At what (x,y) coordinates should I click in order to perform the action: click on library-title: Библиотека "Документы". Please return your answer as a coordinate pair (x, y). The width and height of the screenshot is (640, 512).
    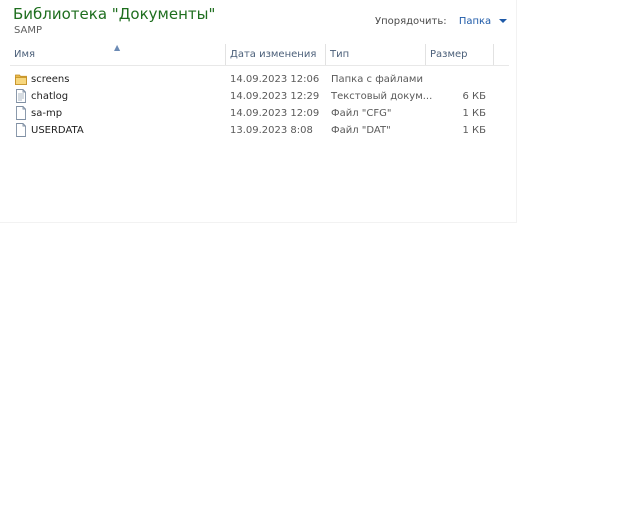
    Looking at the image, I should click on (114, 14).